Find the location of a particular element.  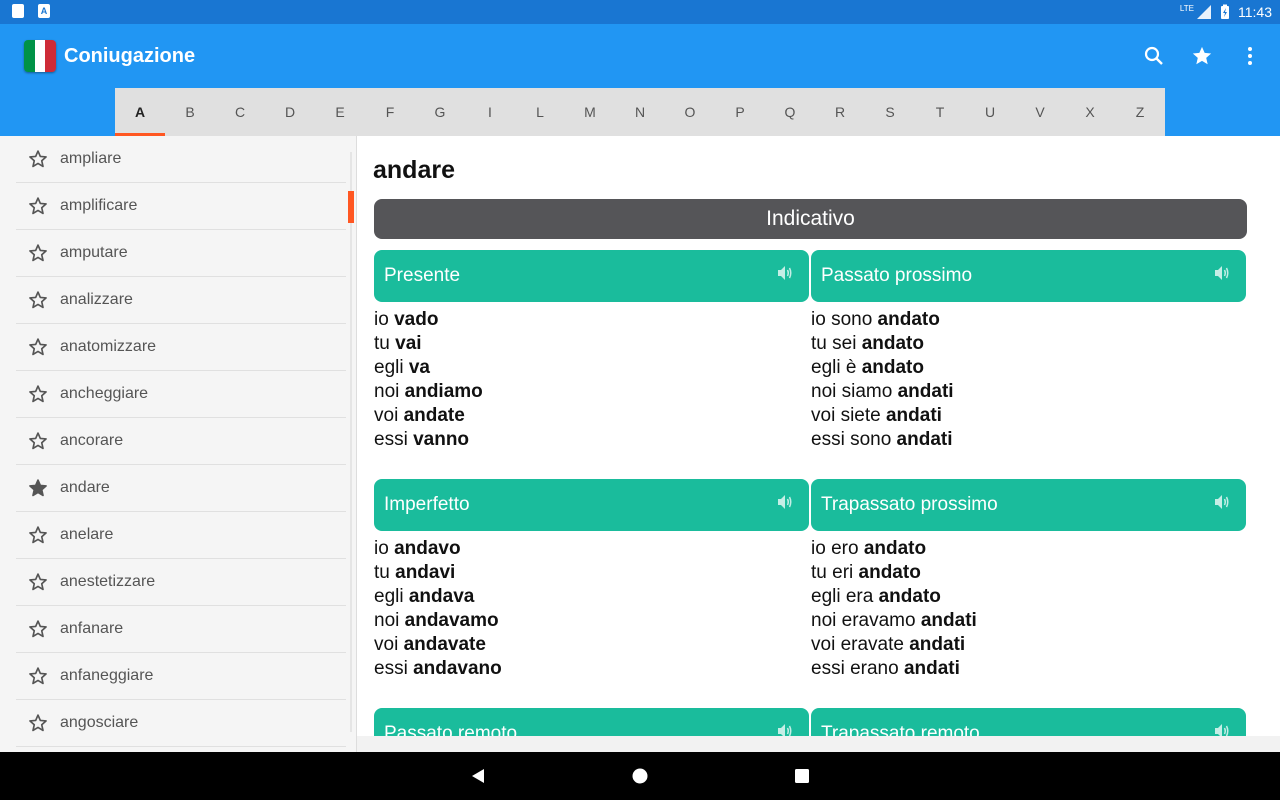

pronoun: io is located at coordinates (384, 319).